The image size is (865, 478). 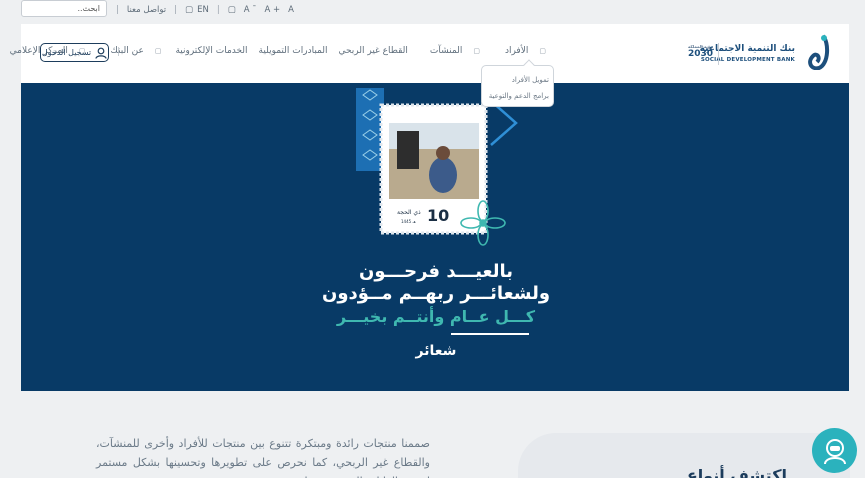 I want to click on individuals-dropdown: تمويل الأفراد برامج الدعم والتوعية, so click(x=517, y=83).